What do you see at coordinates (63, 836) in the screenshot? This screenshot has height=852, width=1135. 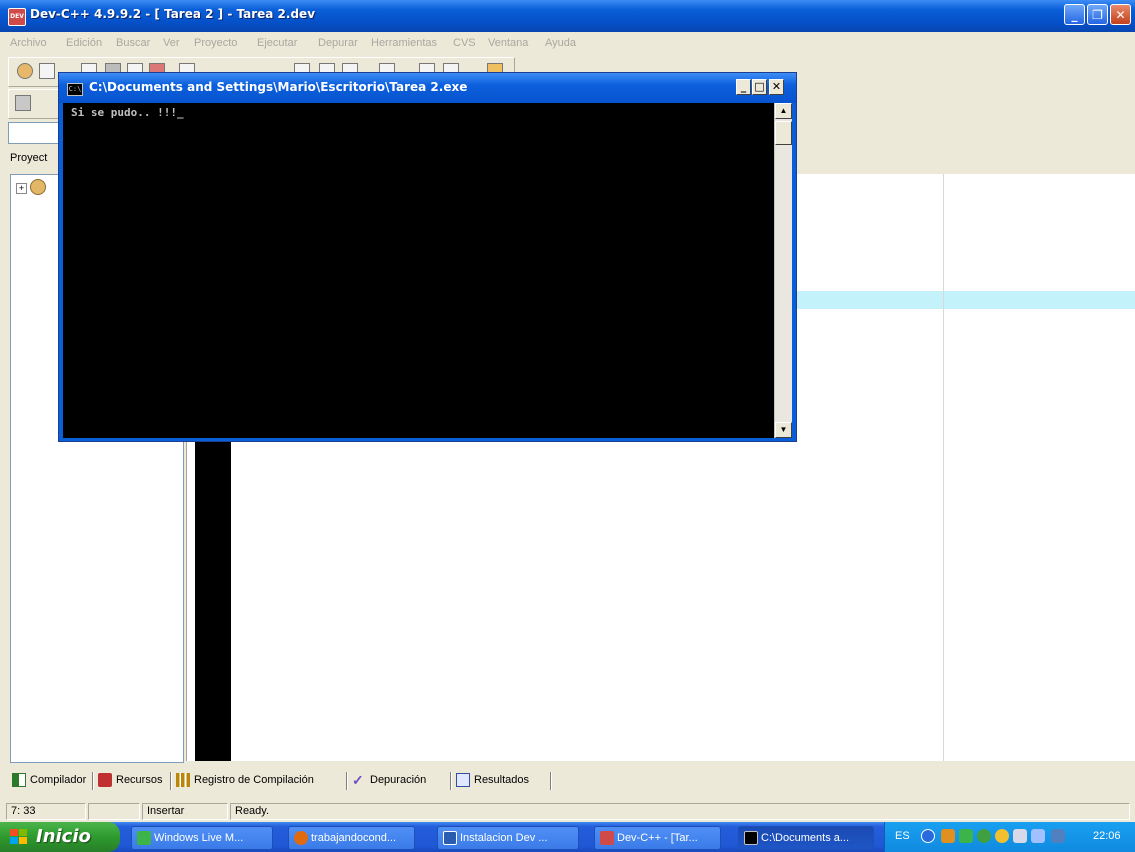 I see `start-label: Inicio` at bounding box center [63, 836].